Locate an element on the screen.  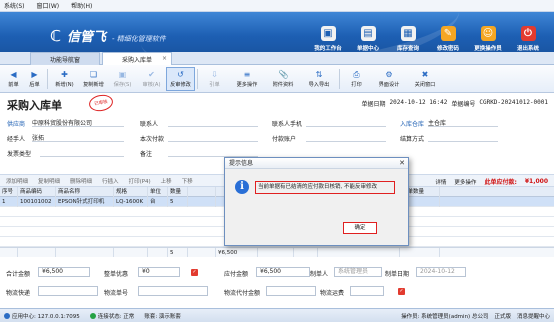
account-status: 账套: 演示账套 is located at coordinates (162, 316).